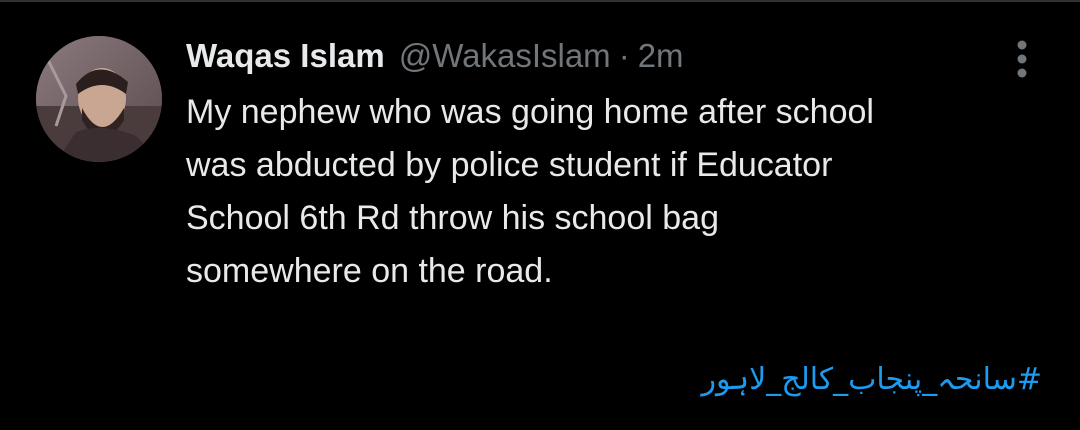  What do you see at coordinates (505, 56) in the screenshot?
I see `user-handle: @WakasIslam` at bounding box center [505, 56].